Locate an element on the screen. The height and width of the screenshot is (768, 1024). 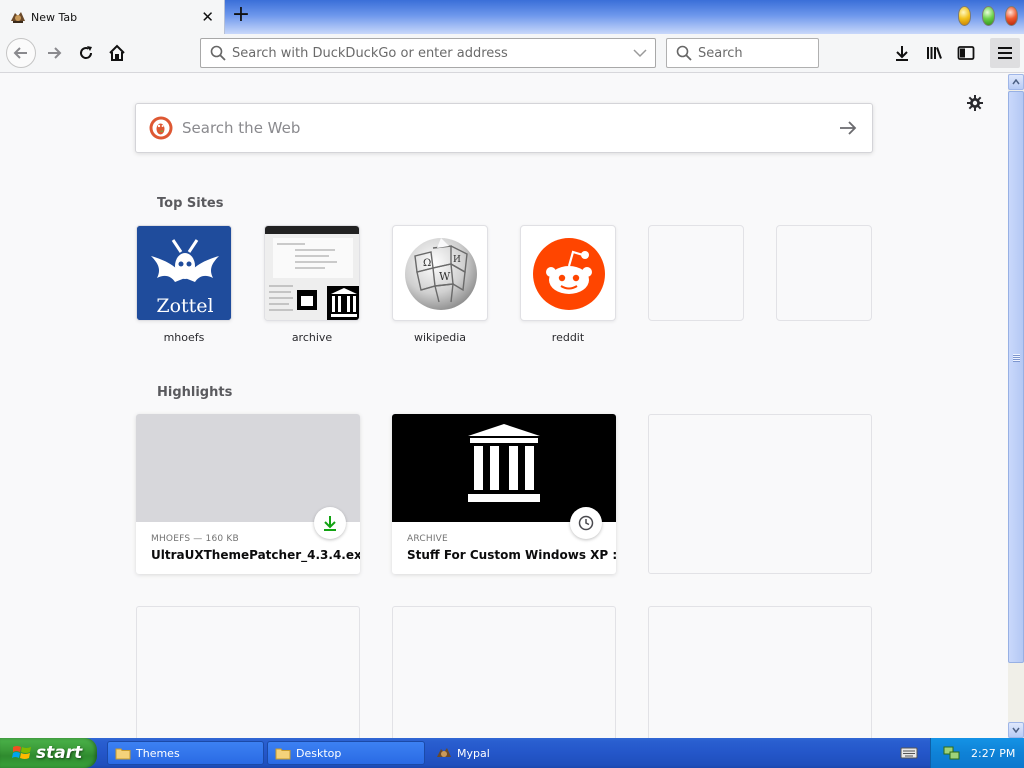
clock-icon is located at coordinates (586, 523).